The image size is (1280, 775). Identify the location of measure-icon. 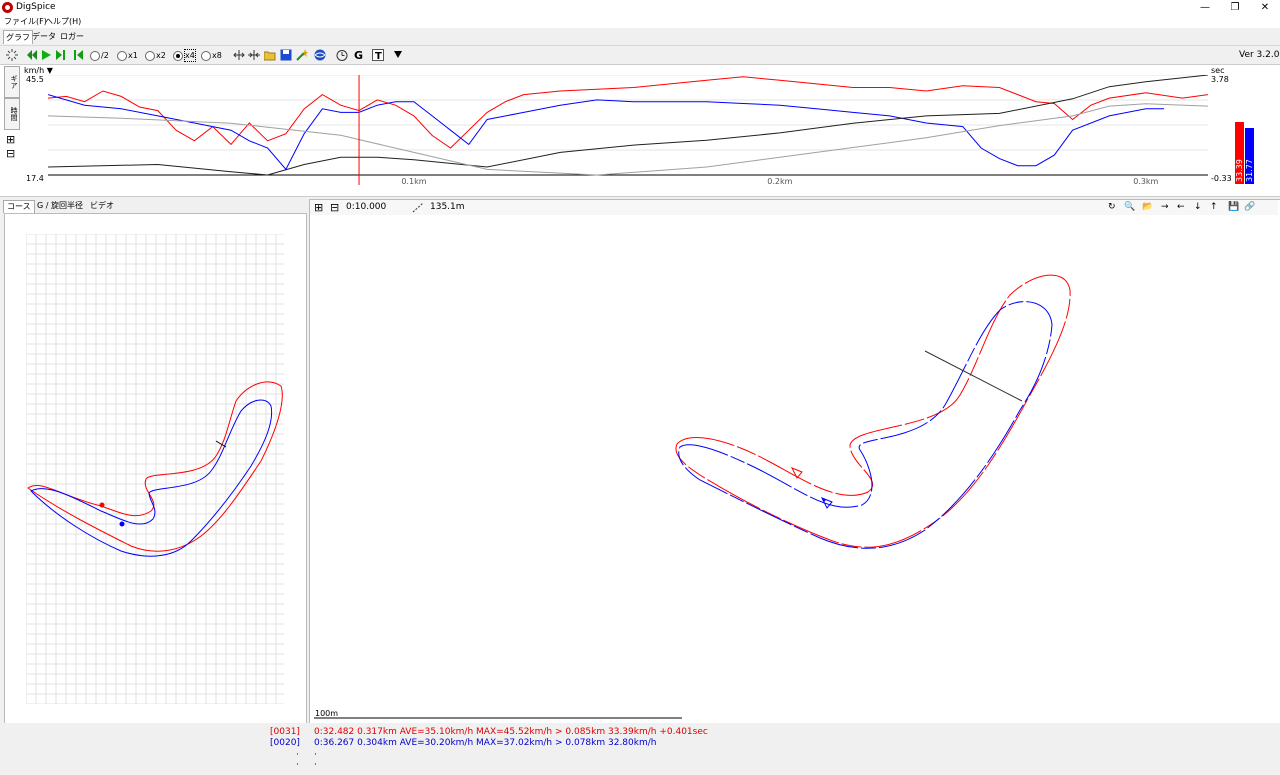
(418, 207).